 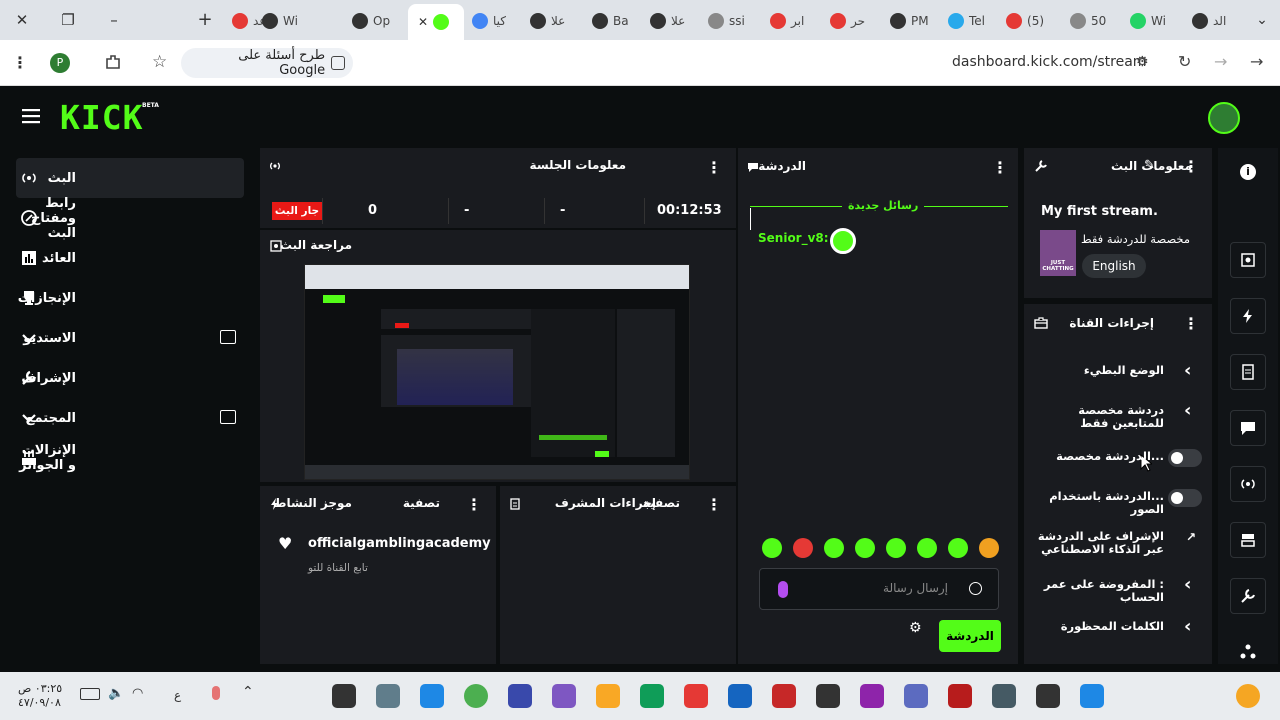 What do you see at coordinates (1025, 21) in the screenshot?
I see `browser-tab: (5)` at bounding box center [1025, 21].